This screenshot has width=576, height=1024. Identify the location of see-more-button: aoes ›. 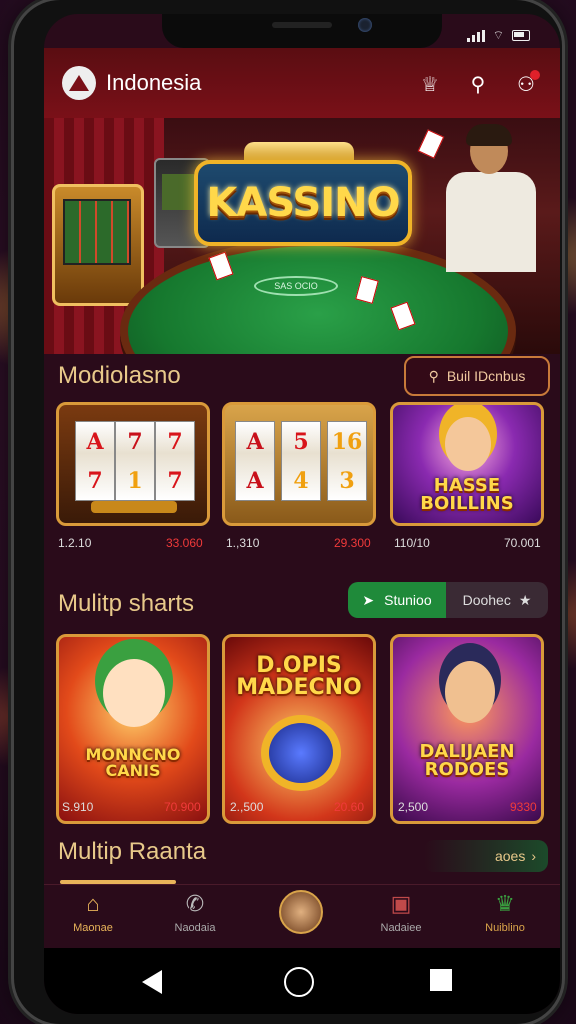
(486, 856).